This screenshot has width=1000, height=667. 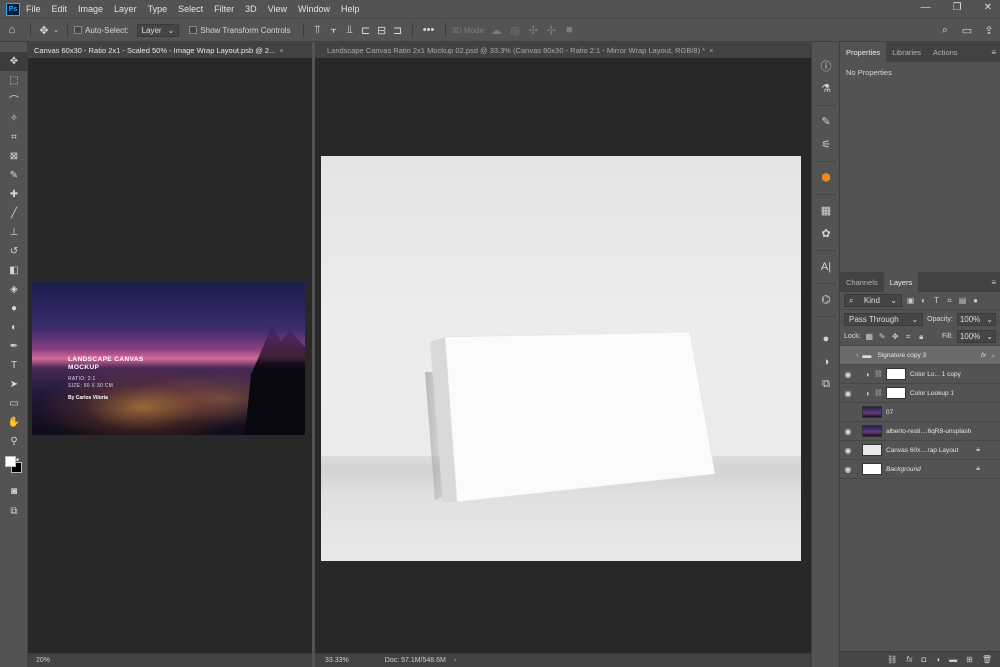 What do you see at coordinates (515, 30) in the screenshot?
I see `3d-roll-icon: ◎` at bounding box center [515, 30].